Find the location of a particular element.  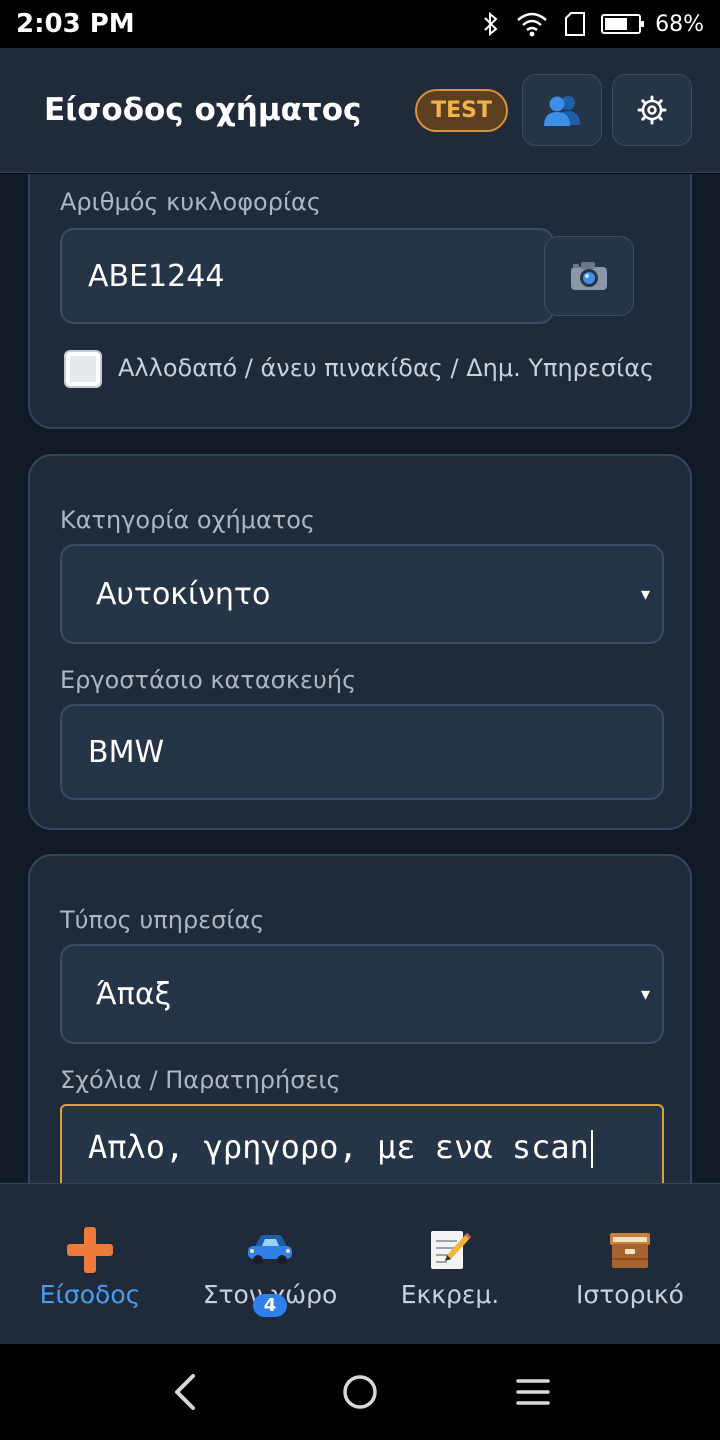

battery-icon is located at coordinates (623, 24).